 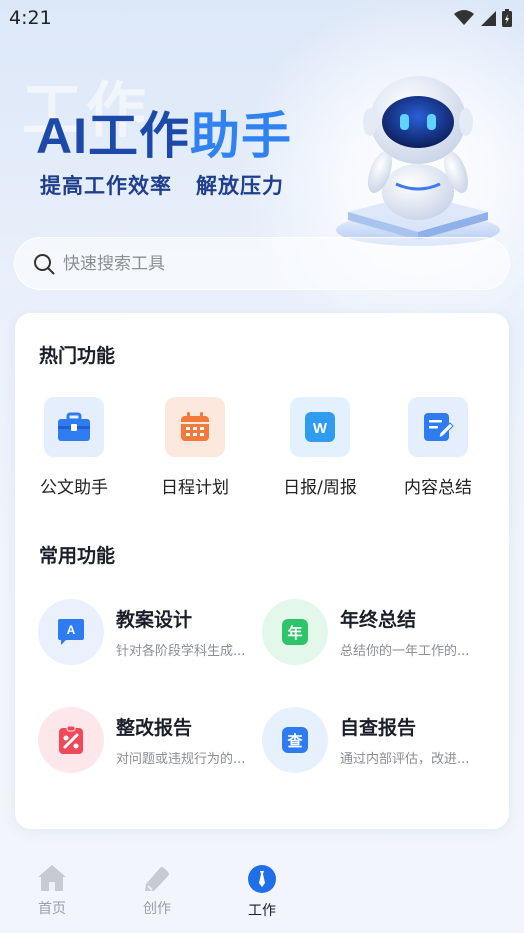 I want to click on battery-icon, so click(x=507, y=18).